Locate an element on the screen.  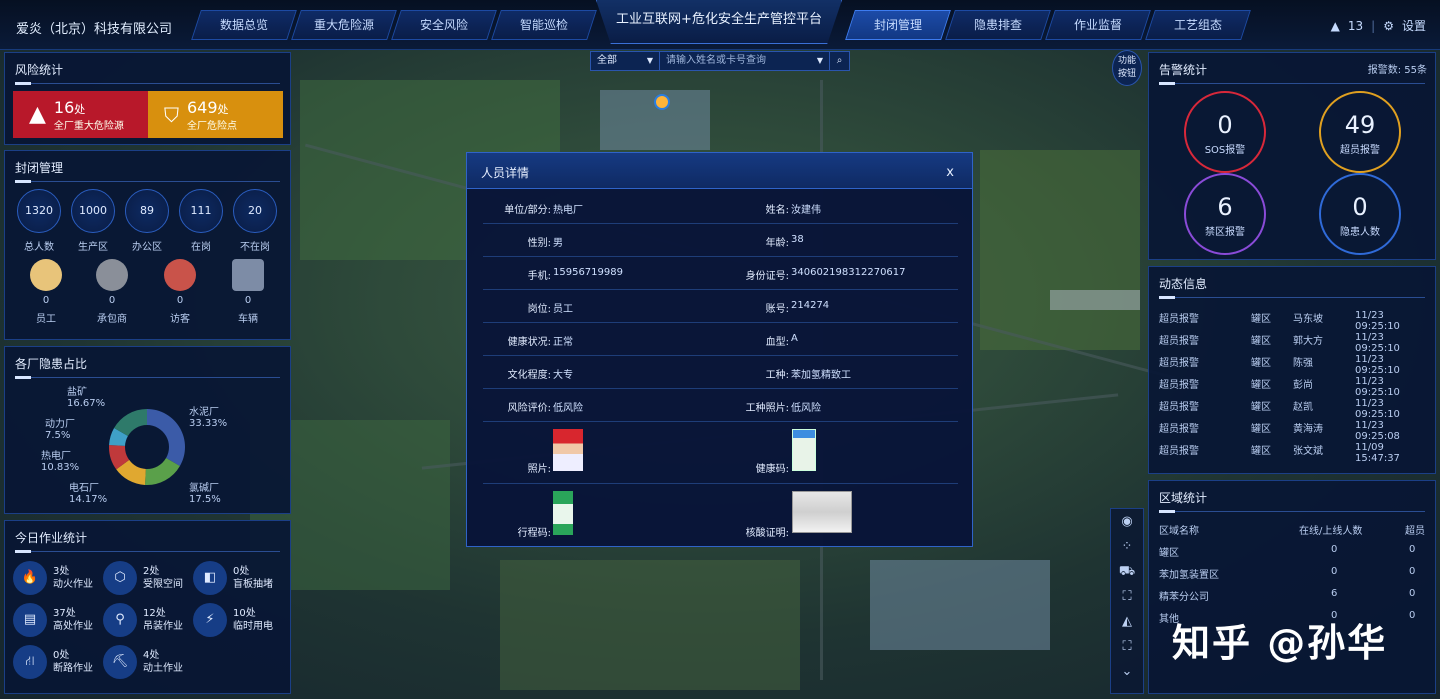
table-row: 罐区 0 0 is located at coordinates (1292, 550).